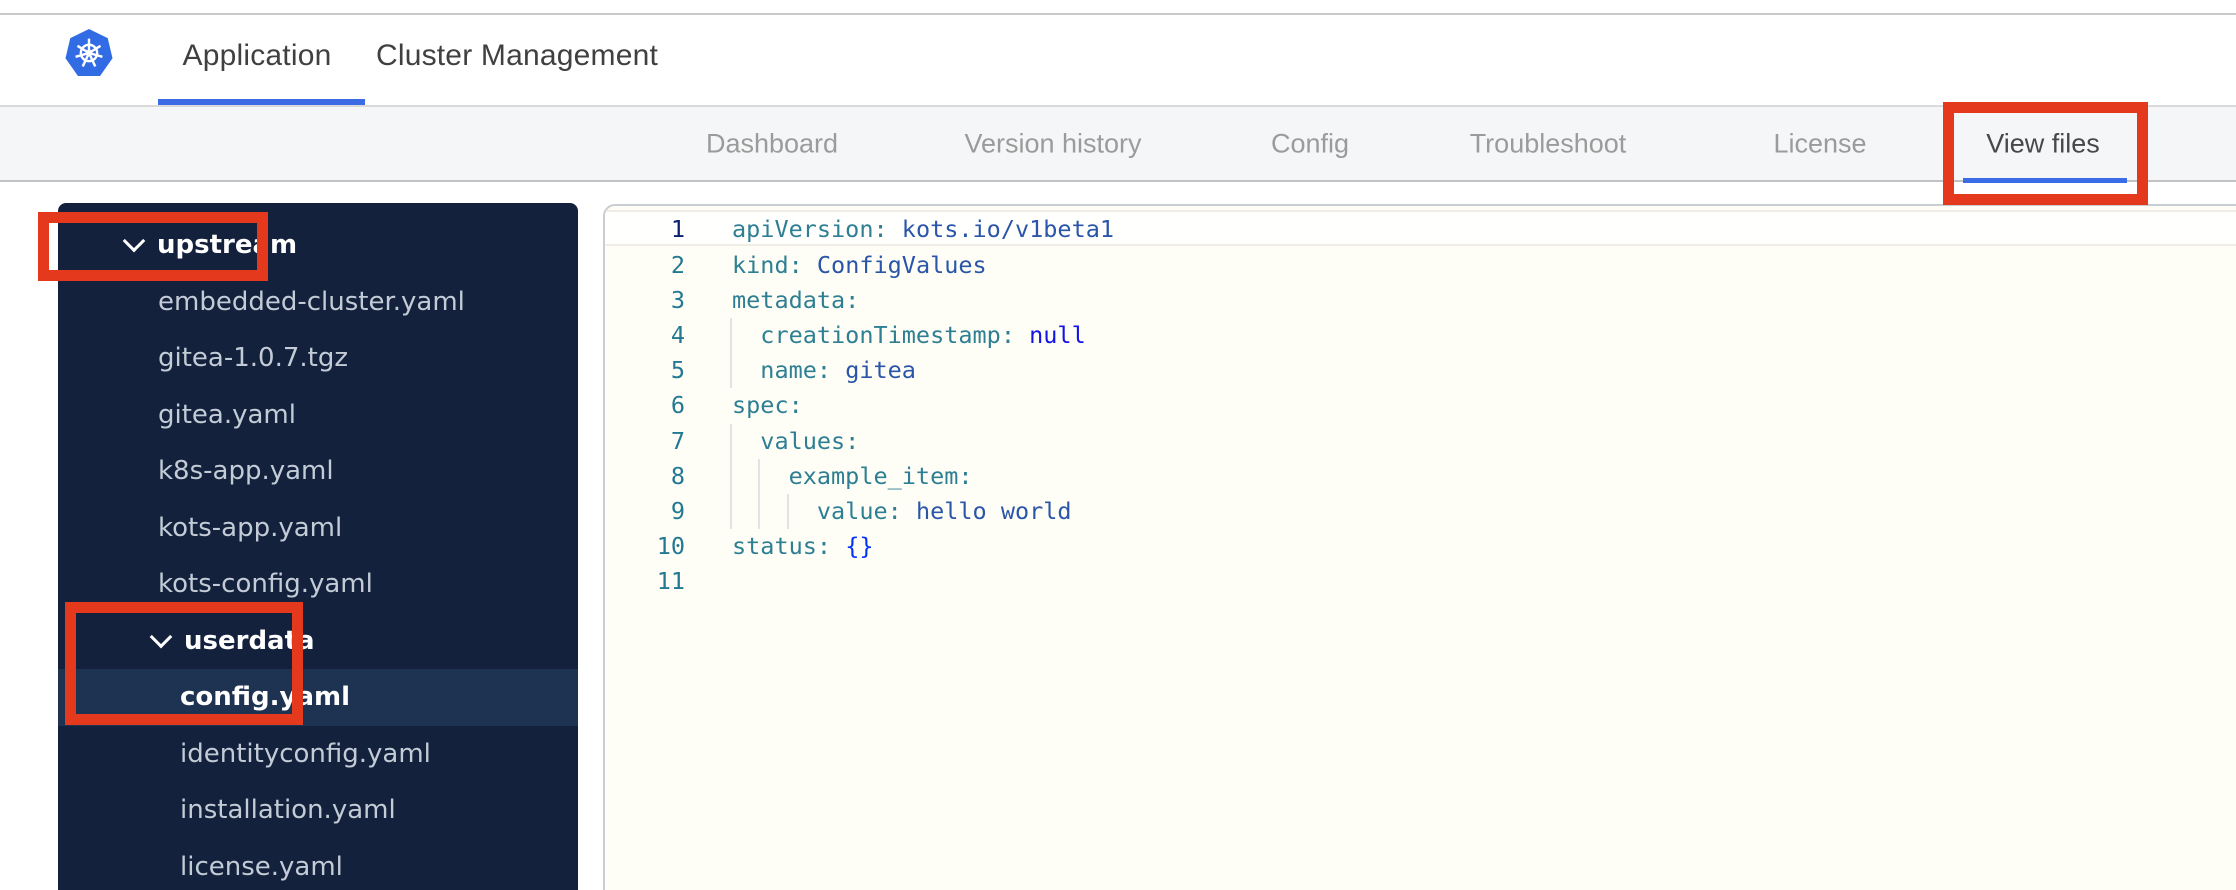 The image size is (2236, 890). Describe the element at coordinates (2043, 143) in the screenshot. I see `tab-view-files: View files` at that location.